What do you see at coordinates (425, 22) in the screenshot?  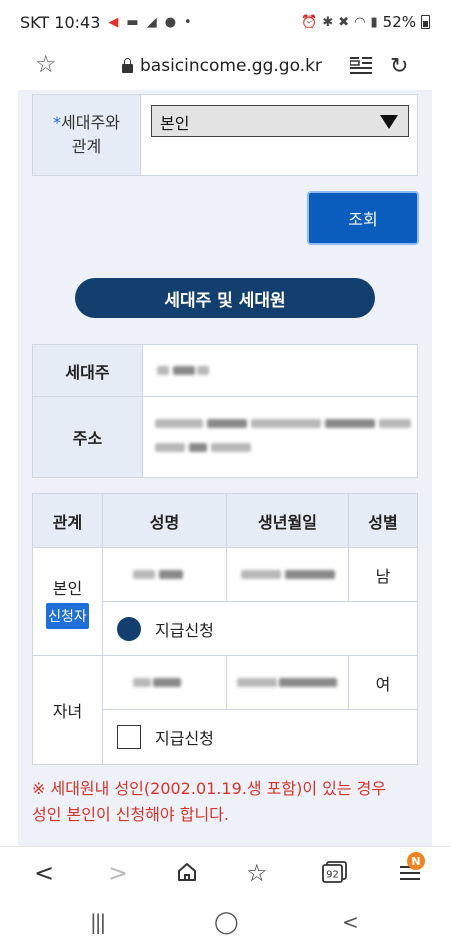 I see `battery-icon` at bounding box center [425, 22].